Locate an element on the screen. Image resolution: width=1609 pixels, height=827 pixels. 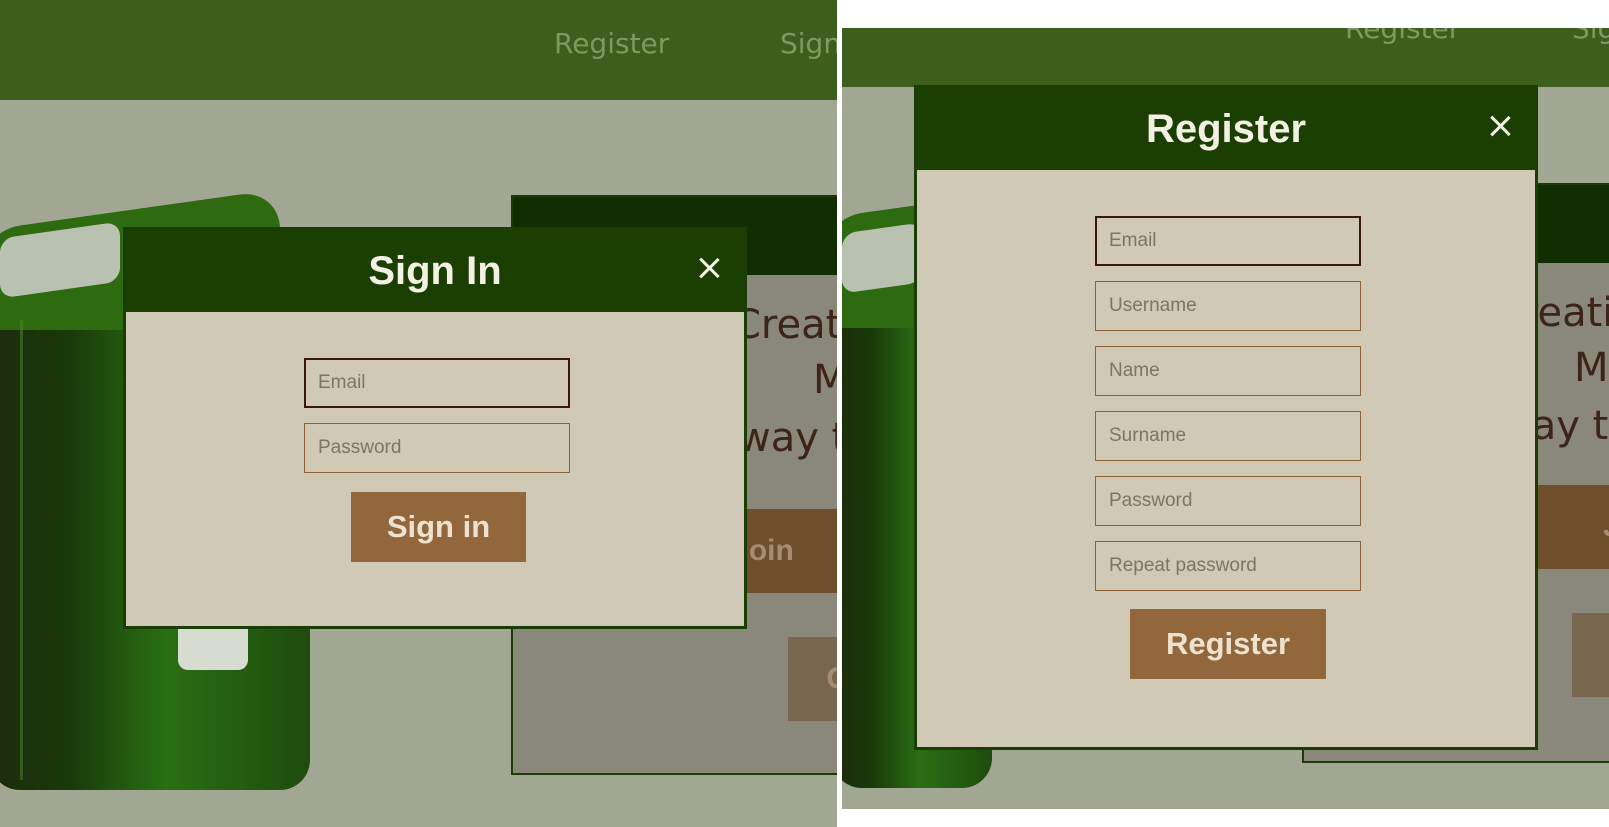
join-button: Join is located at coordinates (1571, 527).